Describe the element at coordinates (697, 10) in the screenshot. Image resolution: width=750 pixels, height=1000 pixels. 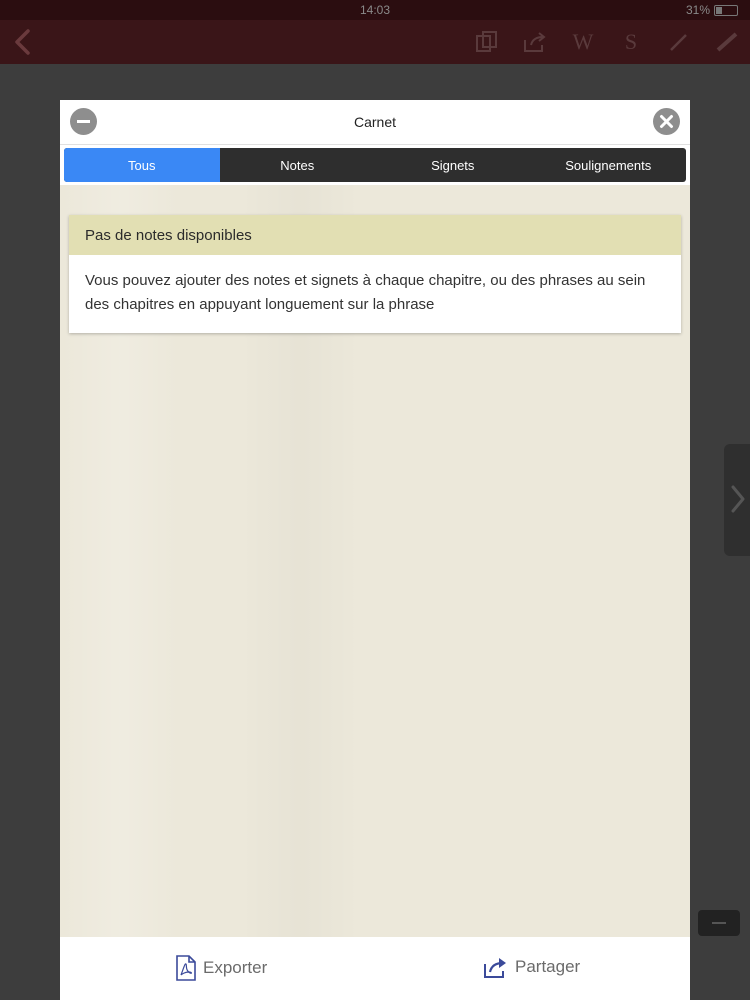
I see `battery-percent: 31%` at that location.